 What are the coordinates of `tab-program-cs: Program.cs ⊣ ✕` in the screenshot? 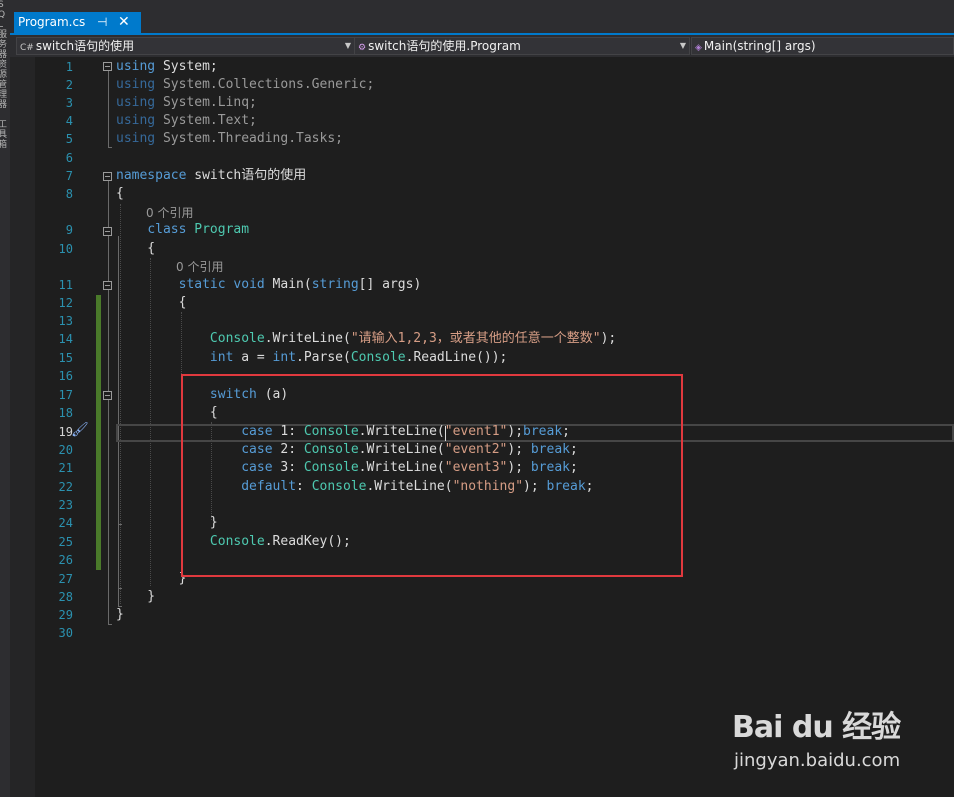 It's located at (77, 22).